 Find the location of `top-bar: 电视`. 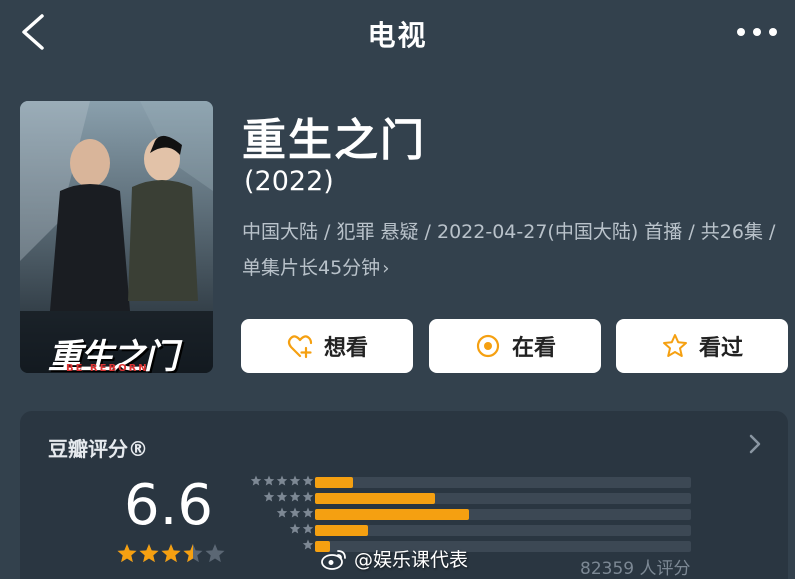

top-bar: 电视 is located at coordinates (397, 32).